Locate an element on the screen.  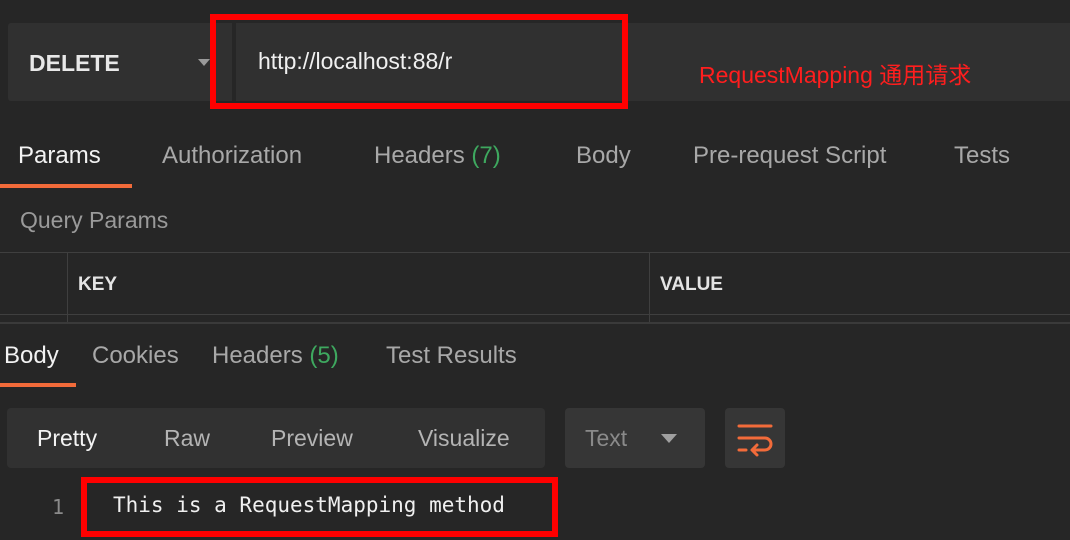
tab-response-headers: Headers (5) is located at coordinates (275, 356).